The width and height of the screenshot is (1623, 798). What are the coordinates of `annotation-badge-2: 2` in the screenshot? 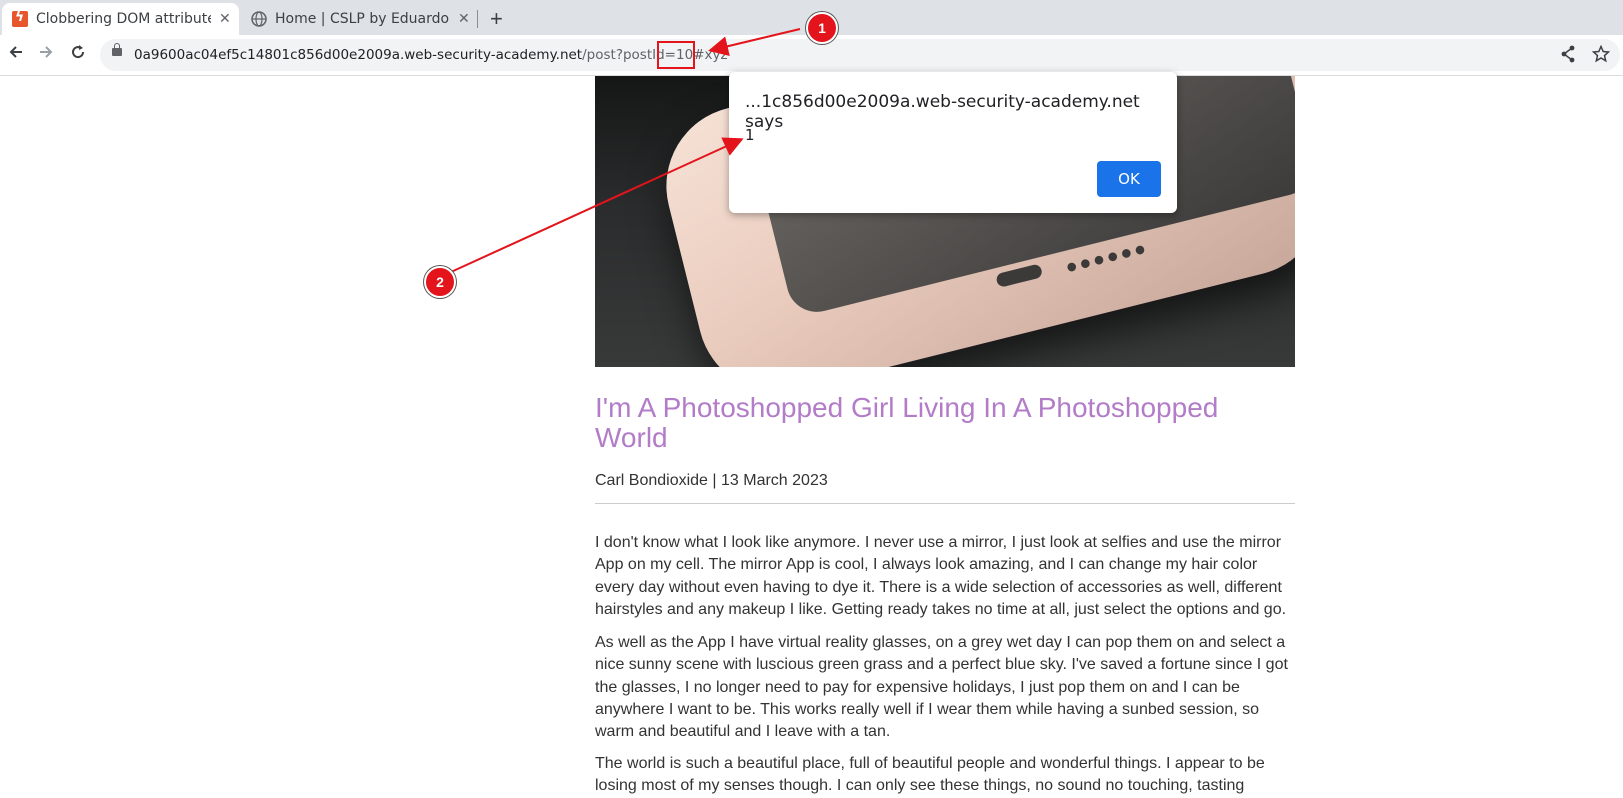 It's located at (440, 282).